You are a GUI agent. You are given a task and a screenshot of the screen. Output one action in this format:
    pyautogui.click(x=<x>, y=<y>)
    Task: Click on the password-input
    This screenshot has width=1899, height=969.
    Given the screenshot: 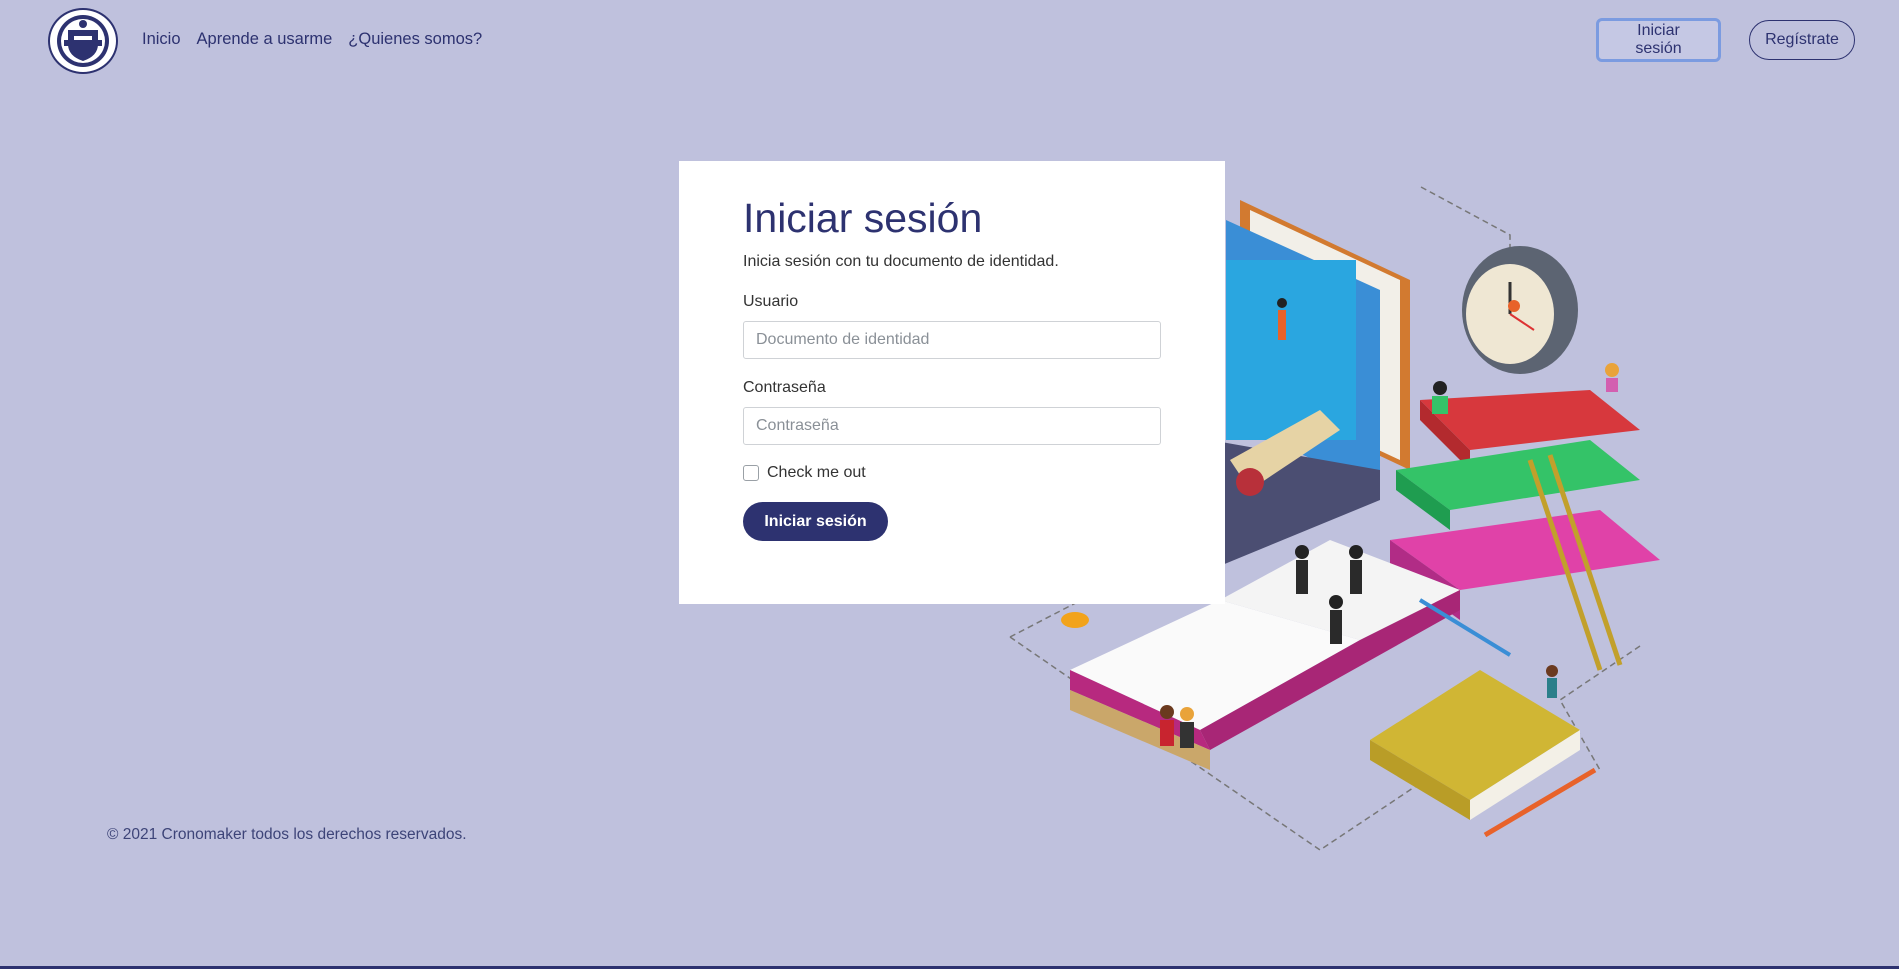 What is the action you would take?
    pyautogui.click(x=952, y=426)
    